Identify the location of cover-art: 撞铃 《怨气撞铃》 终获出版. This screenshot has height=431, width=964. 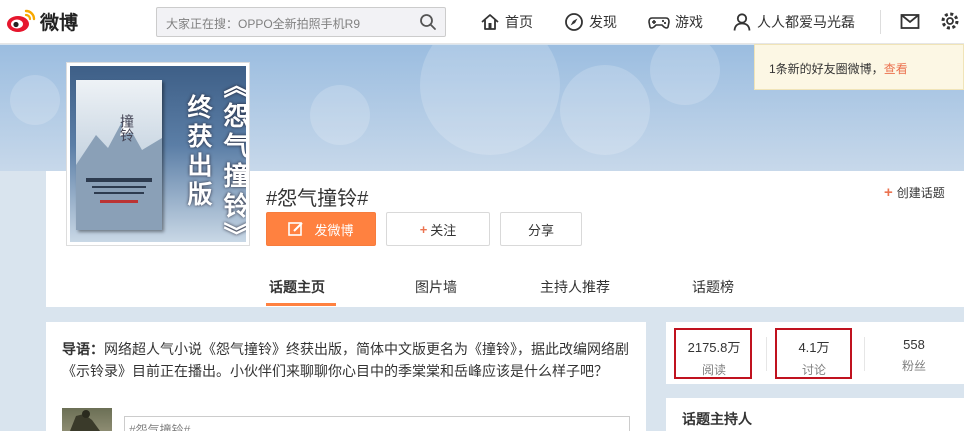
(158, 154).